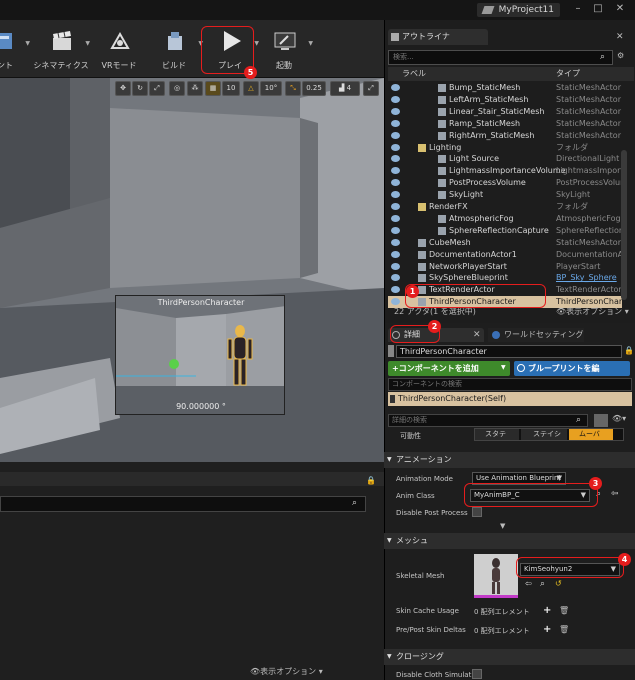 Image resolution: width=635 pixels, height=680 pixels. I want to click on section-mesh: ▼ メッシュ, so click(509, 541).